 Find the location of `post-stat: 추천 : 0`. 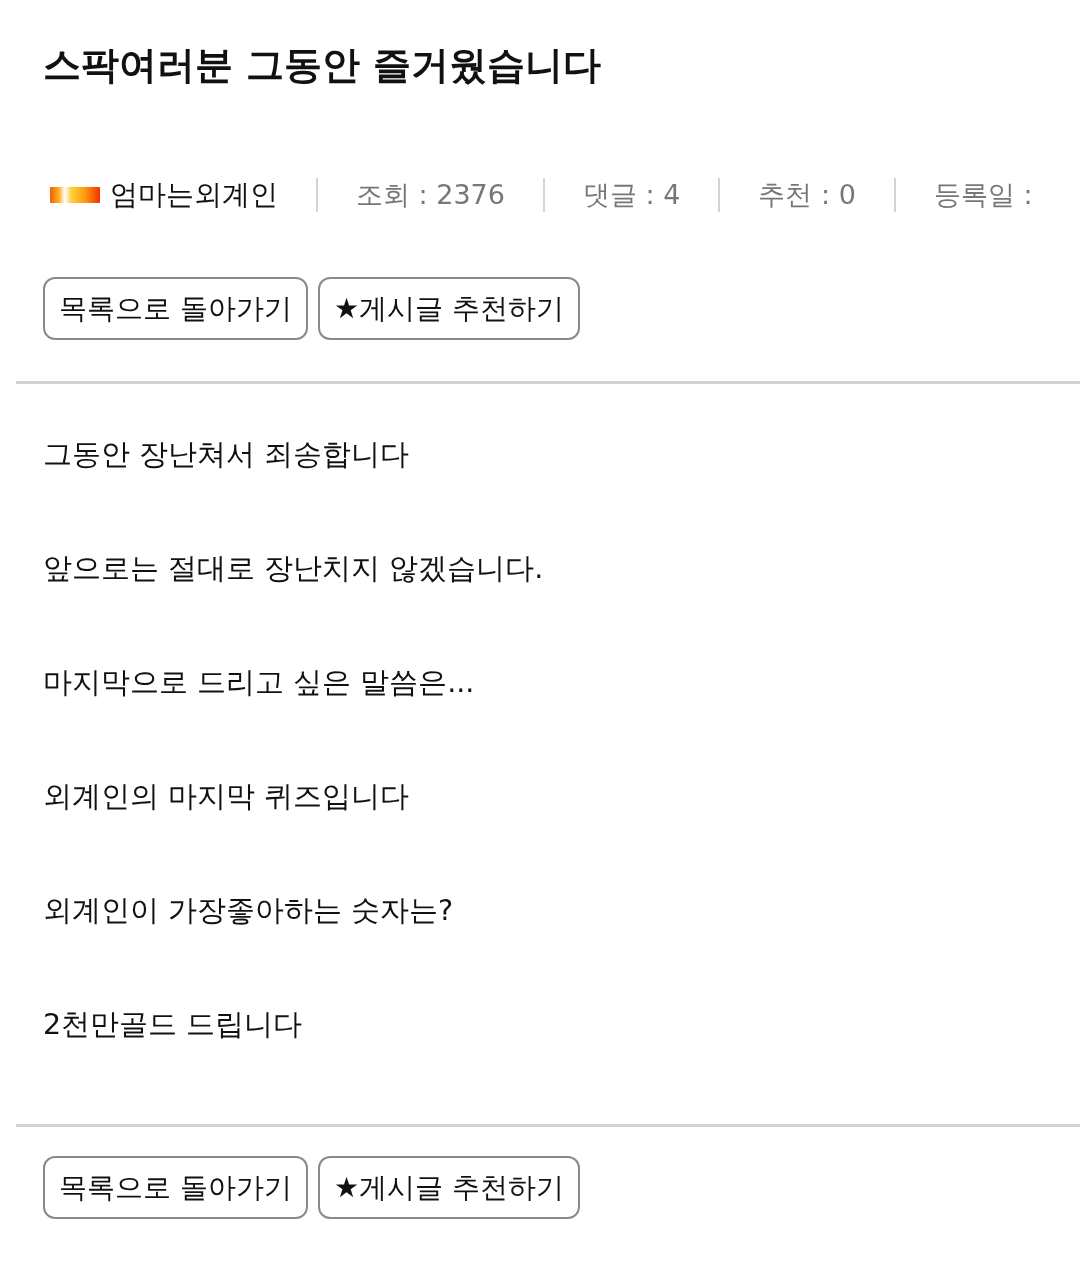

post-stat: 추천 : 0 is located at coordinates (807, 195).